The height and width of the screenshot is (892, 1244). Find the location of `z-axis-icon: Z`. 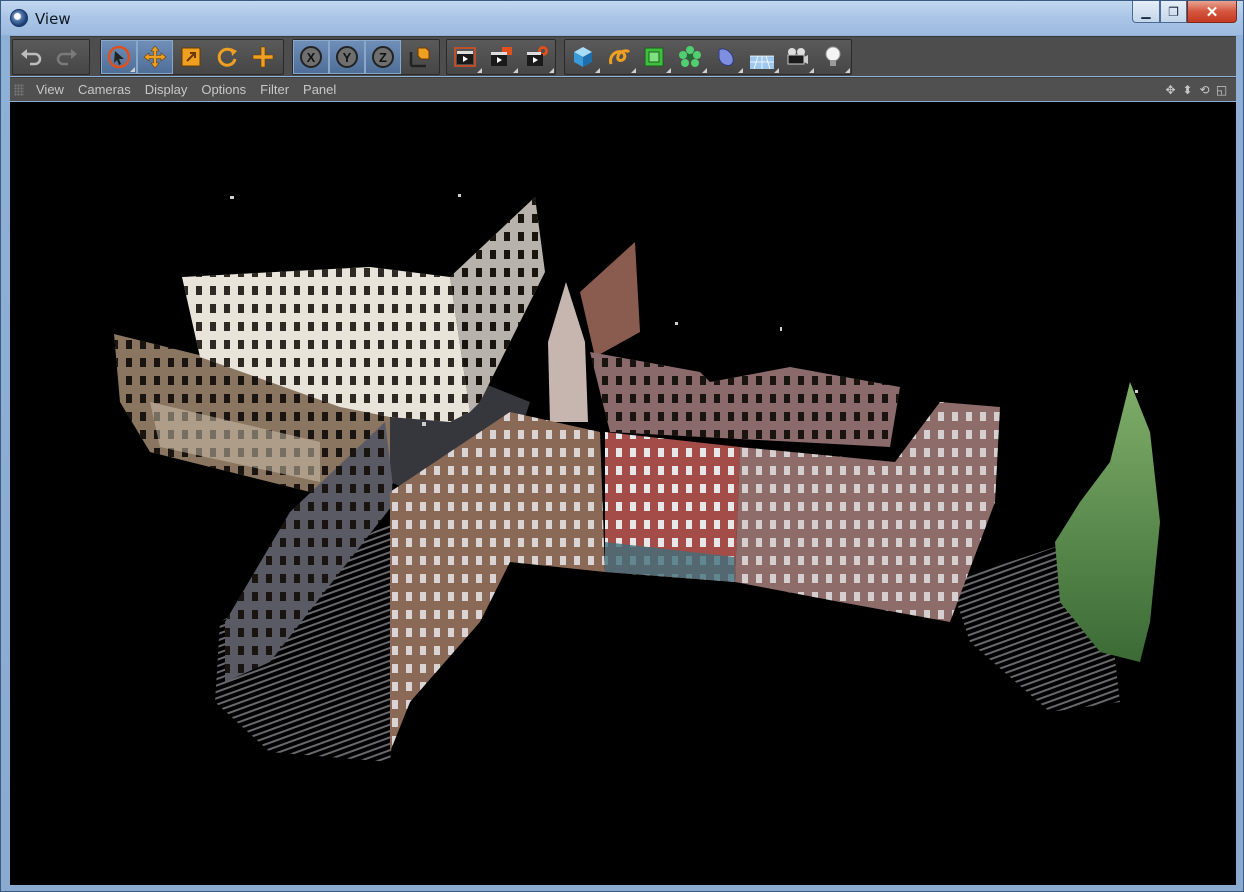

z-axis-icon: Z is located at coordinates (383, 57).